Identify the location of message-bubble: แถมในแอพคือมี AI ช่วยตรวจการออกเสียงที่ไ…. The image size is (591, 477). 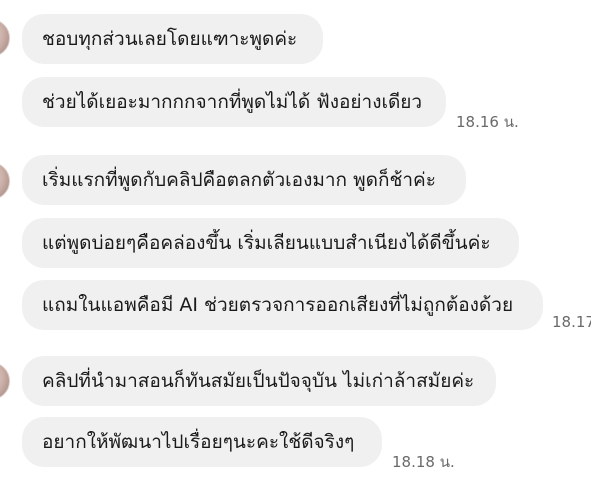
(282, 305).